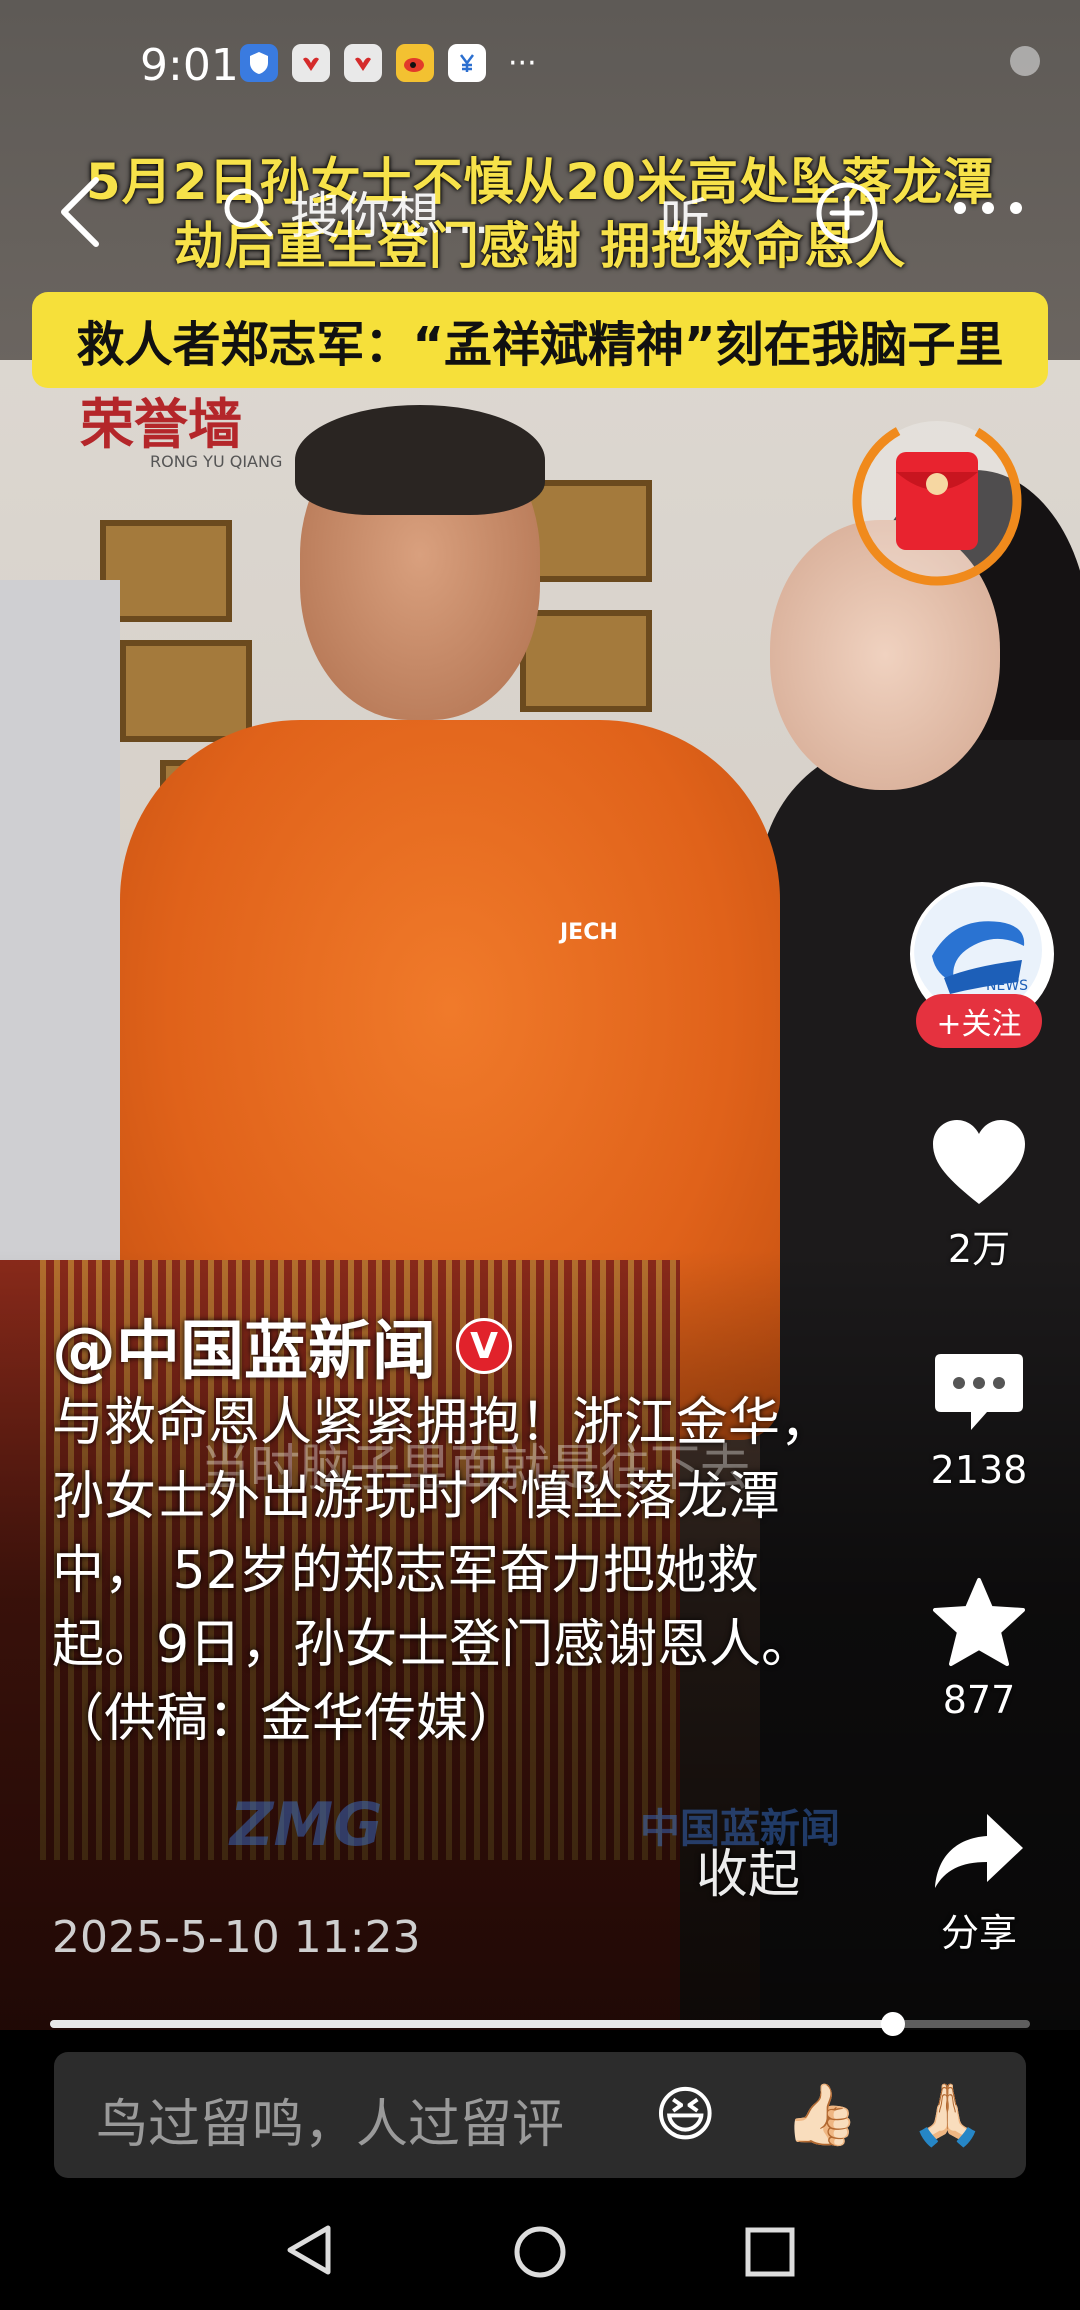  I want to click on share-arrow-icon, so click(979, 1851).